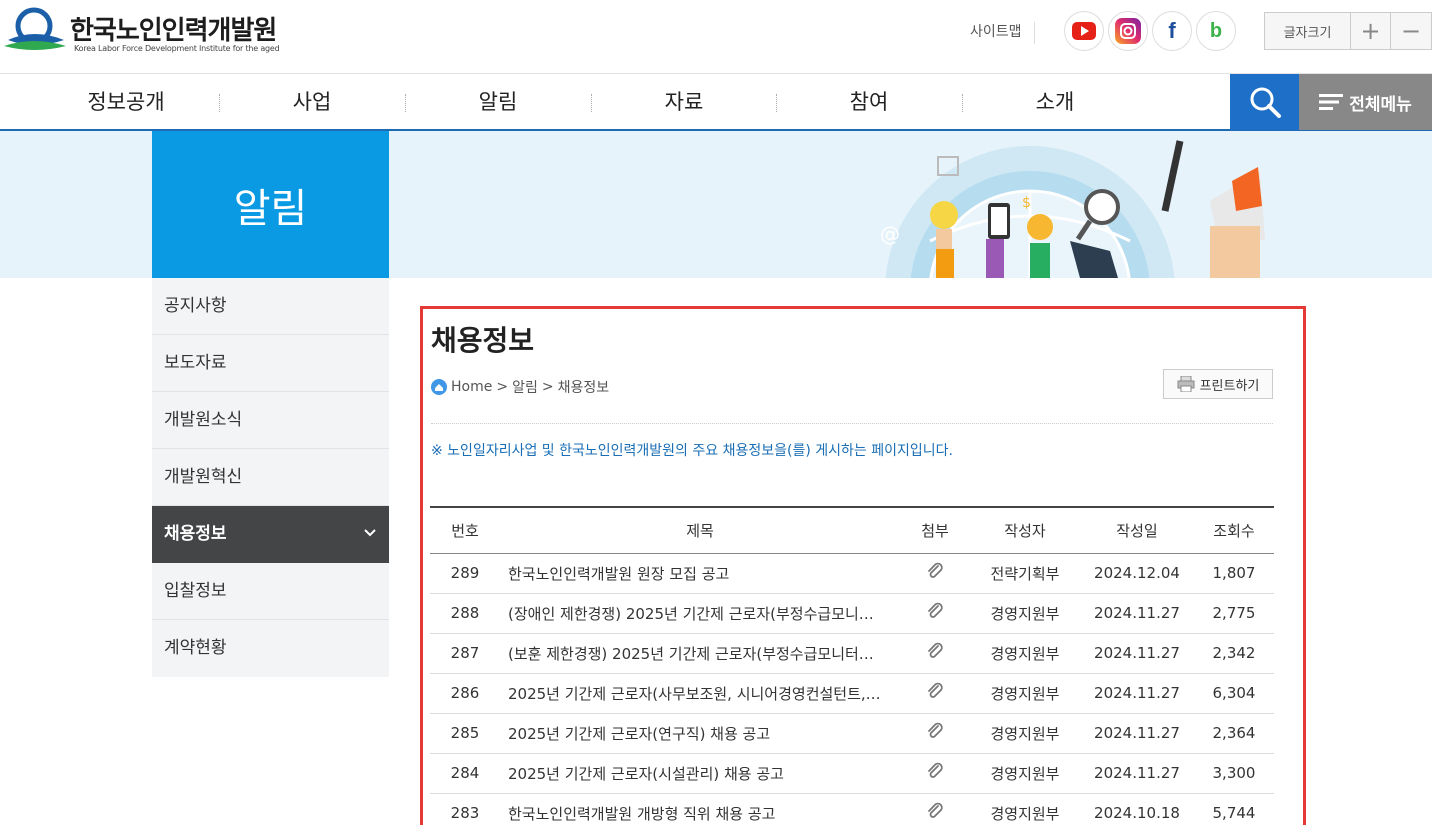 Image resolution: width=1432 pixels, height=825 pixels. Describe the element at coordinates (1002, 33) in the screenshot. I see `sitemap-link: 사이트맵` at that location.